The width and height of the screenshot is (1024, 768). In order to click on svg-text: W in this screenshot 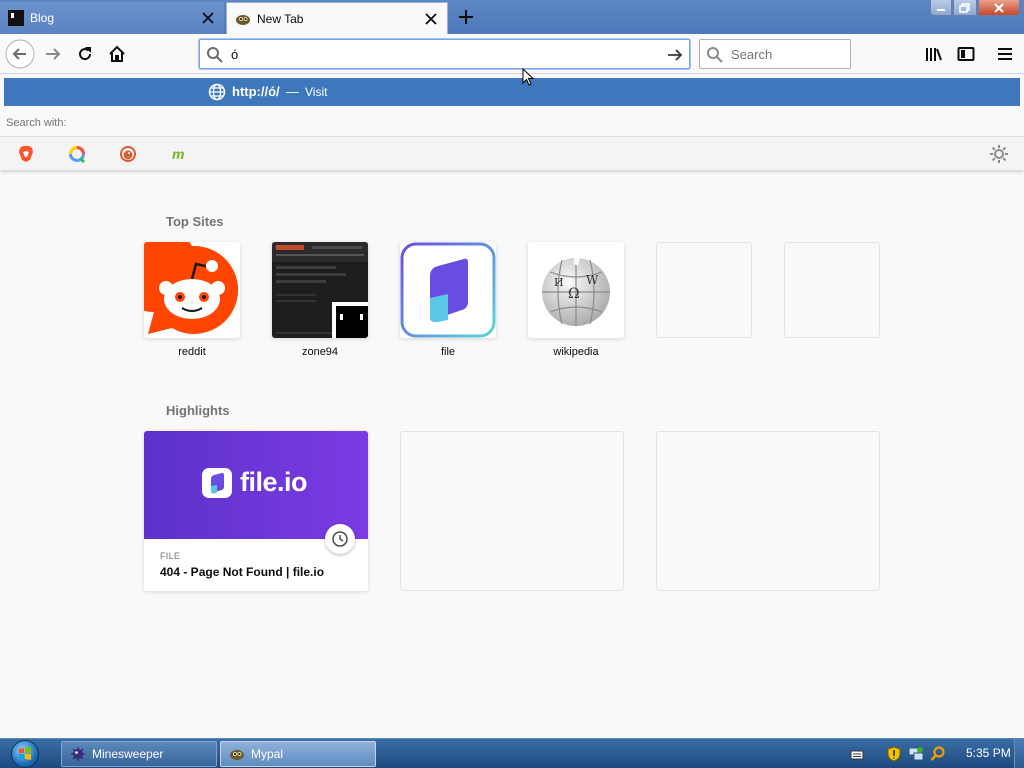, I will do `click(592, 280)`.